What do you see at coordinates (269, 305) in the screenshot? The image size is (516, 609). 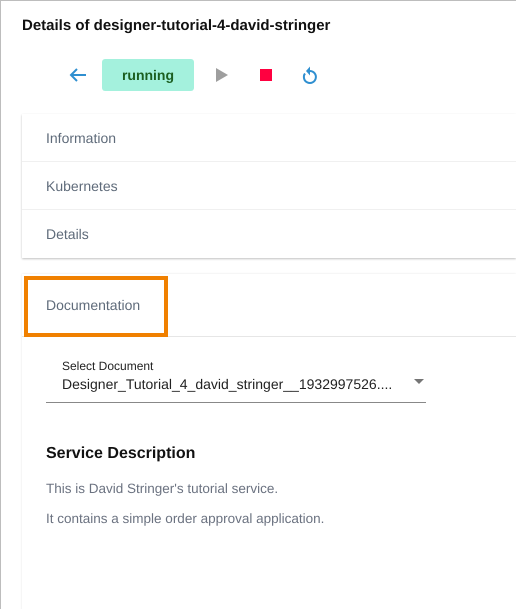 I see `panel-header: Documentation` at bounding box center [269, 305].